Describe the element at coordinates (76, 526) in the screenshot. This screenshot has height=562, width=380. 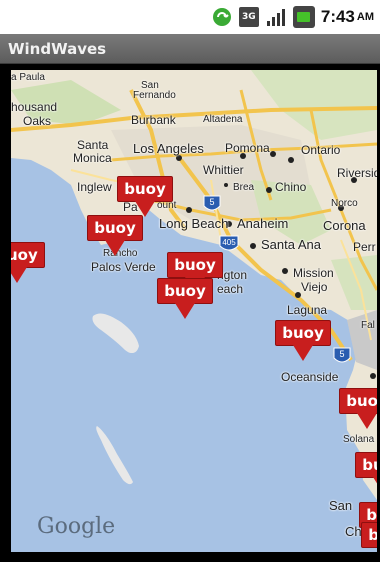
I see `google-logo: Google` at that location.